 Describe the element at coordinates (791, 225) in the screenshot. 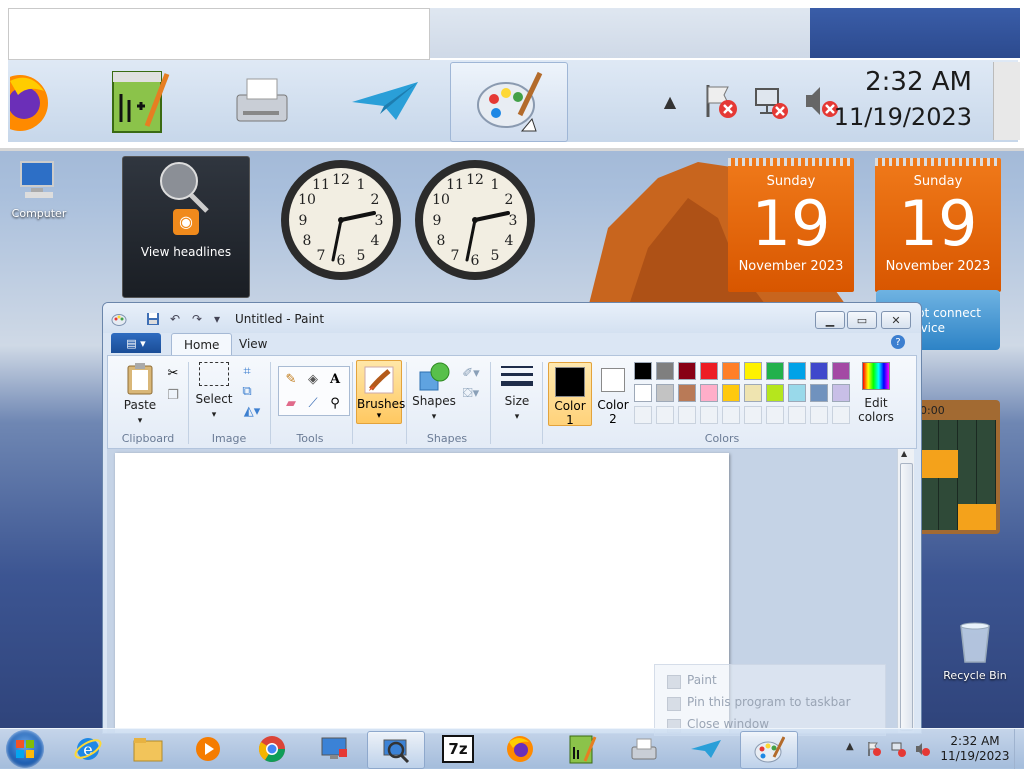

I see `calendar-gadget-1: Sunday 19 November 2023` at that location.